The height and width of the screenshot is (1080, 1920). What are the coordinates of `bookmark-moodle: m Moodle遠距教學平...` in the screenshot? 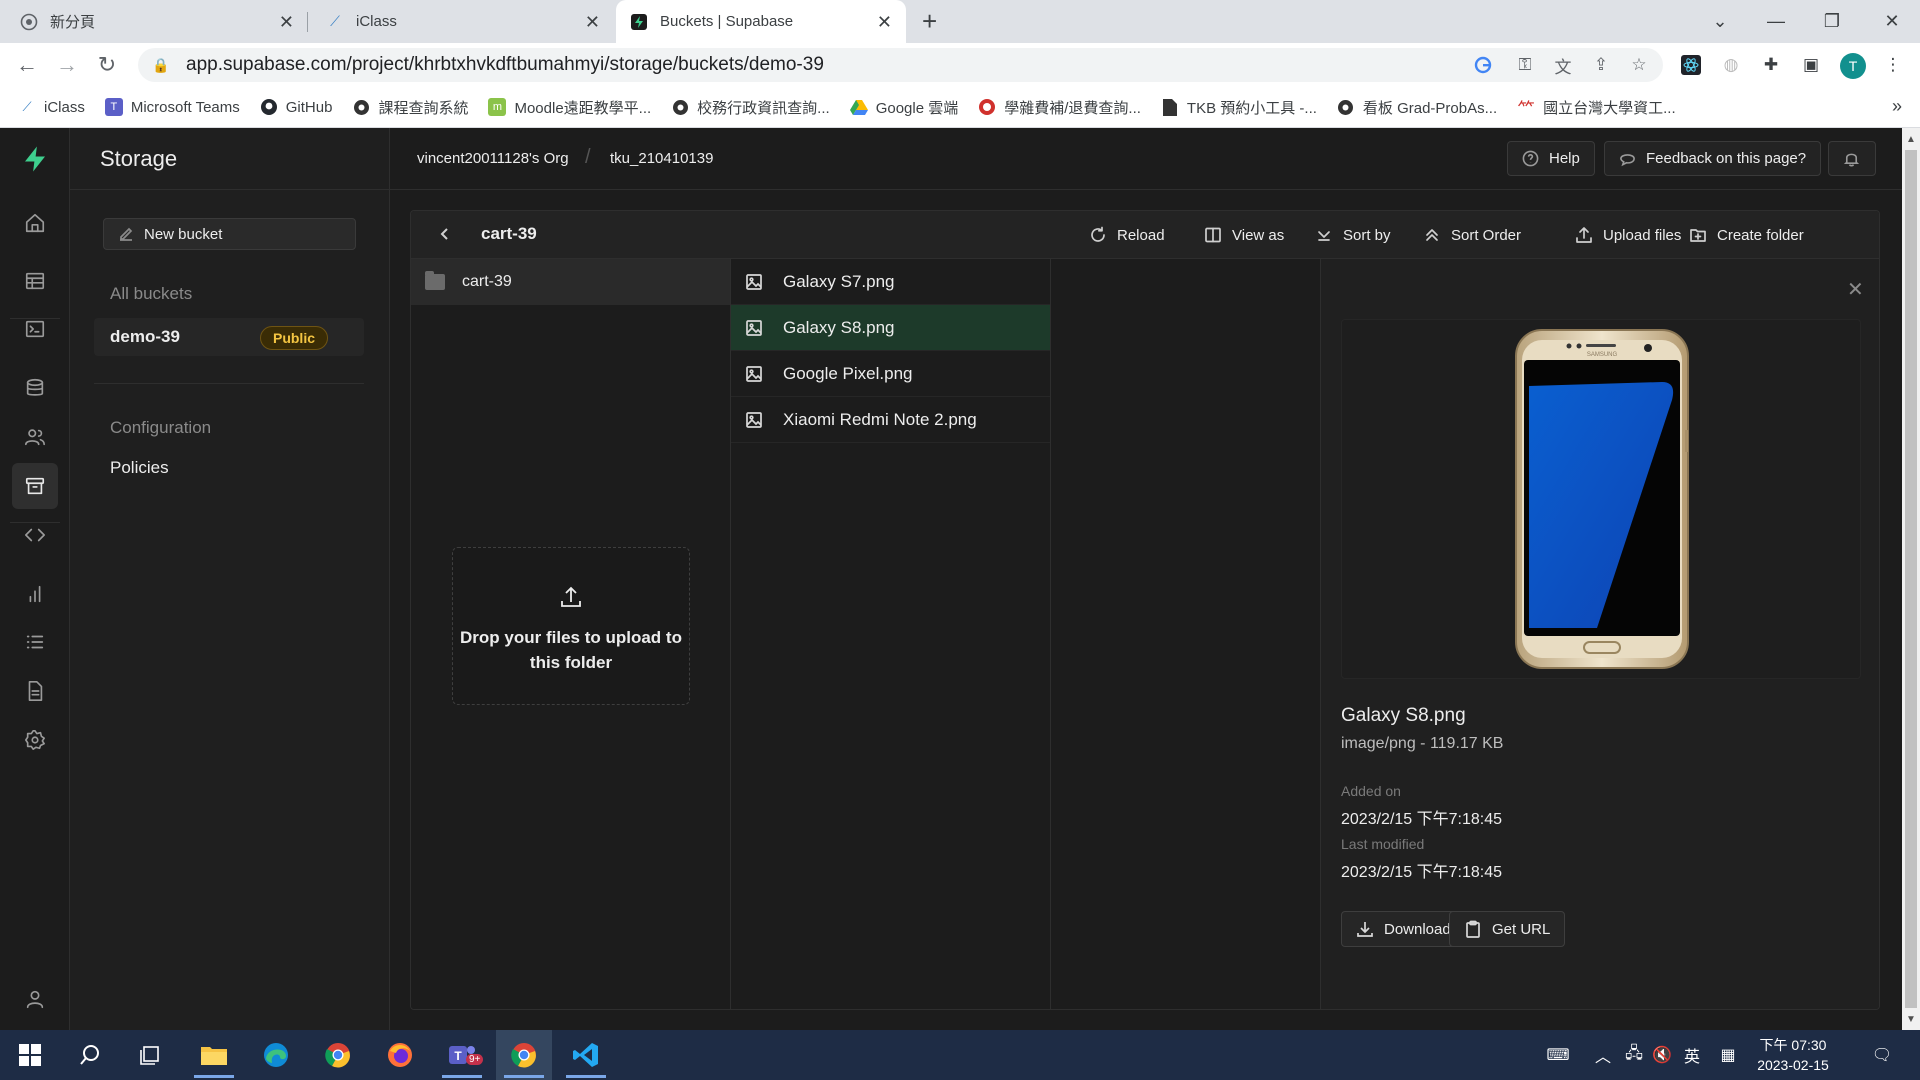 It's located at (569, 107).